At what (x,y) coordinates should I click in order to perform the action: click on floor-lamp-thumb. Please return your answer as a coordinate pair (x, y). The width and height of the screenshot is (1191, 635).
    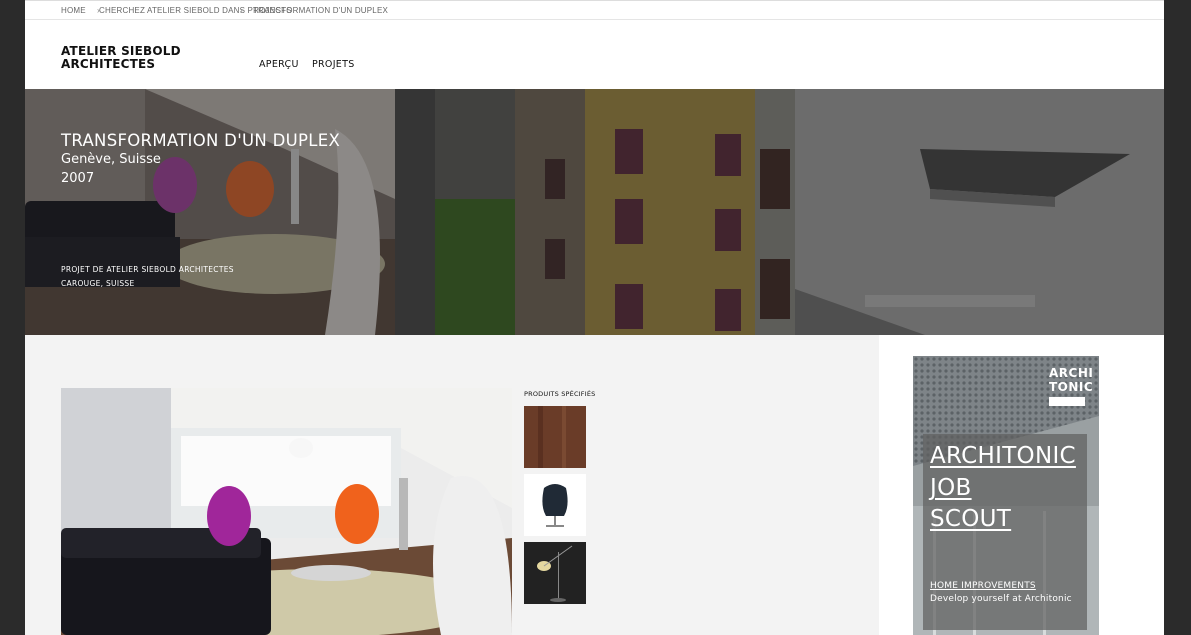
    Looking at the image, I should click on (555, 573).